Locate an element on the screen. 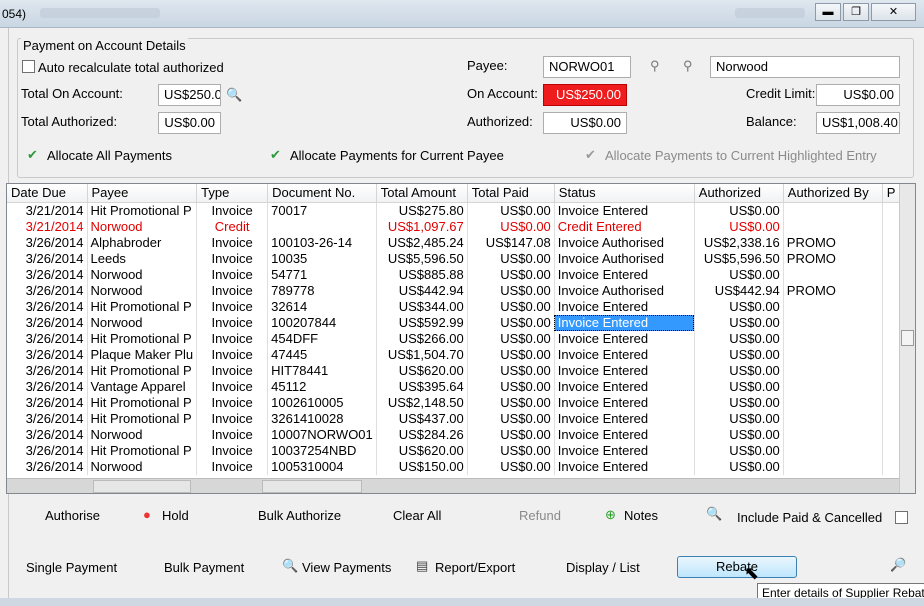  table-cell: US$2,485.24 is located at coordinates (422, 242).